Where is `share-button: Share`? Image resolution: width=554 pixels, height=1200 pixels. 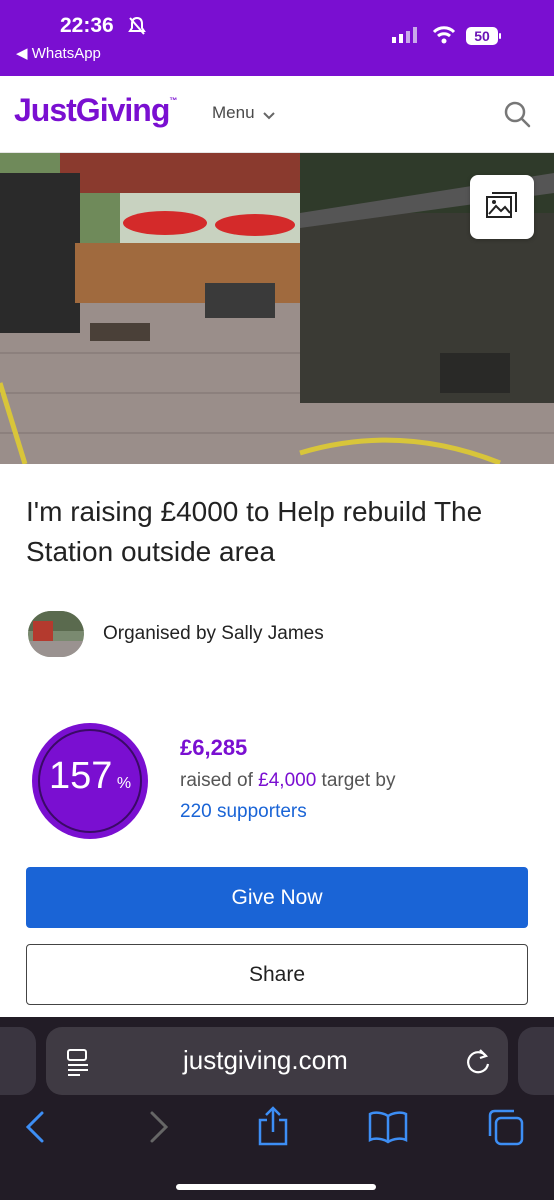
share-button: Share is located at coordinates (277, 974).